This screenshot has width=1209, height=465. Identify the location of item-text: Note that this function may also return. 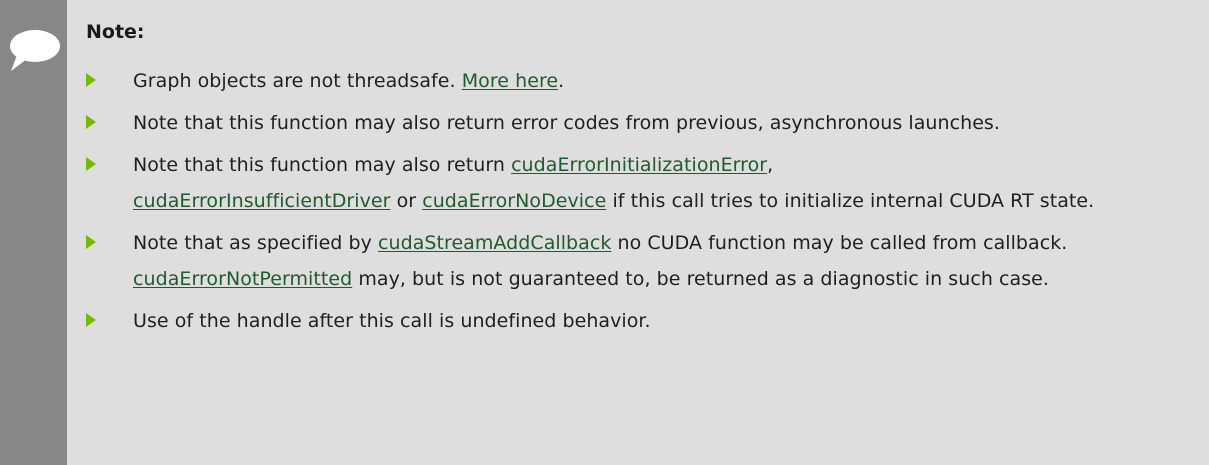
(322, 165).